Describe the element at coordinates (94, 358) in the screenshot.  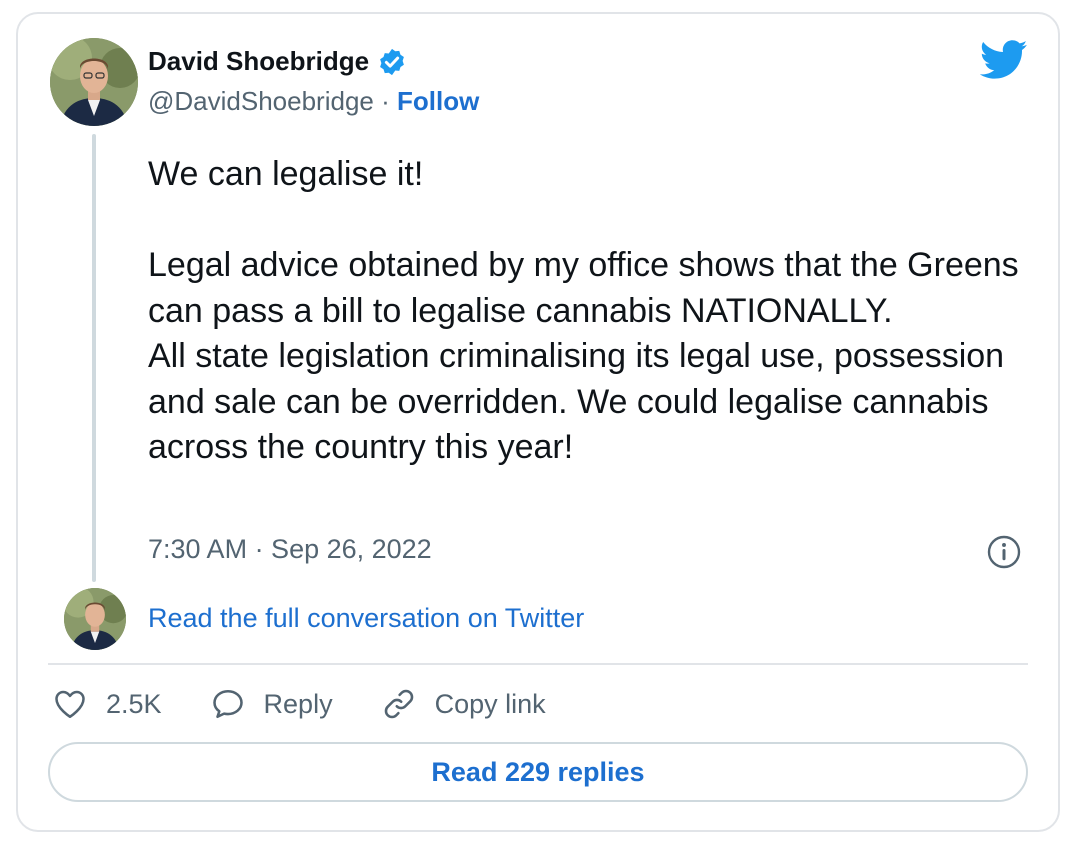
I see `thread-connector-line` at that location.